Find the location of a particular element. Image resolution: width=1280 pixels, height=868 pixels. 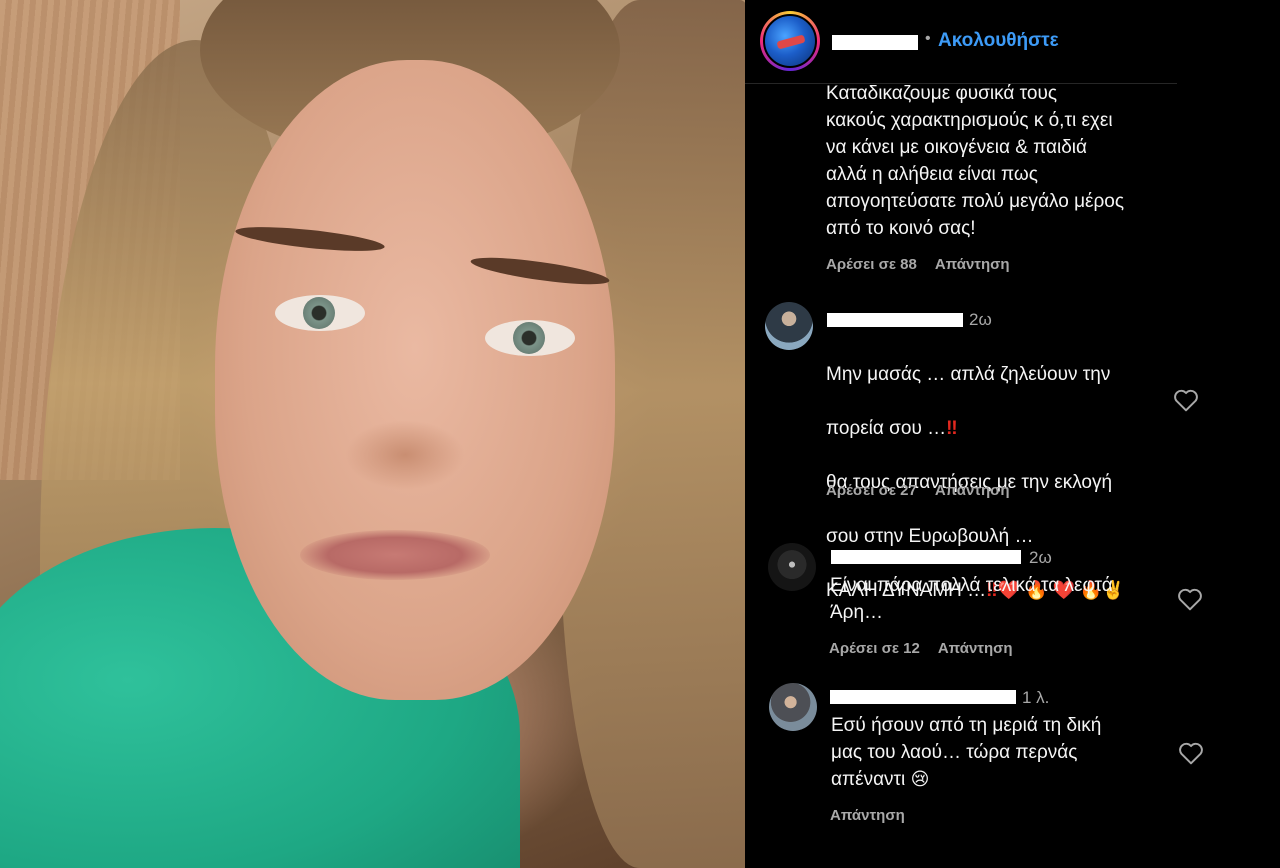

comment-line: Μην μασάς … απλά ζηλεύουν την is located at coordinates (968, 374).